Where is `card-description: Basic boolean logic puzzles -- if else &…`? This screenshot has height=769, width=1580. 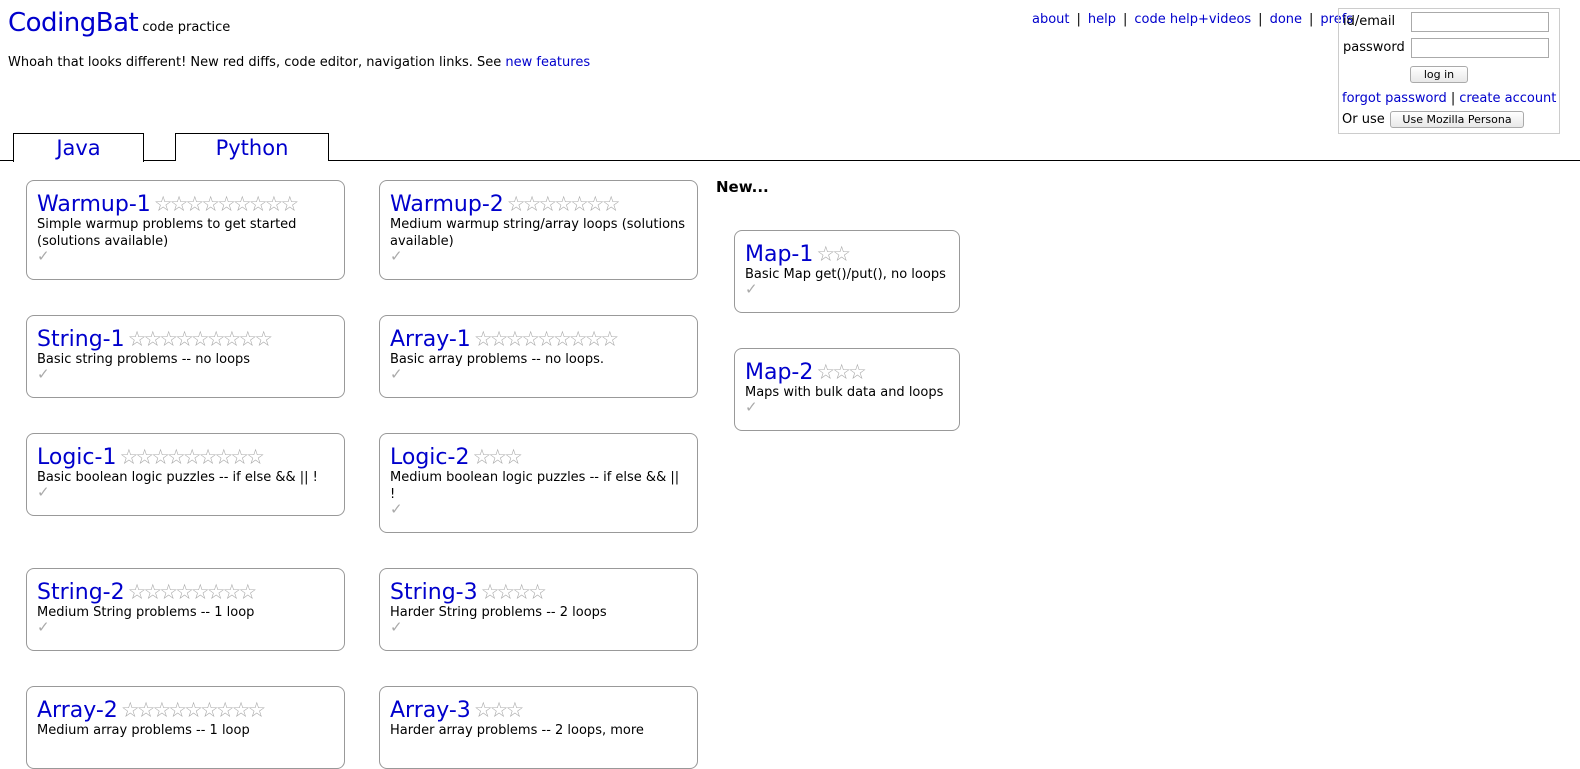 card-description: Basic boolean logic puzzles -- if else &… is located at coordinates (177, 477).